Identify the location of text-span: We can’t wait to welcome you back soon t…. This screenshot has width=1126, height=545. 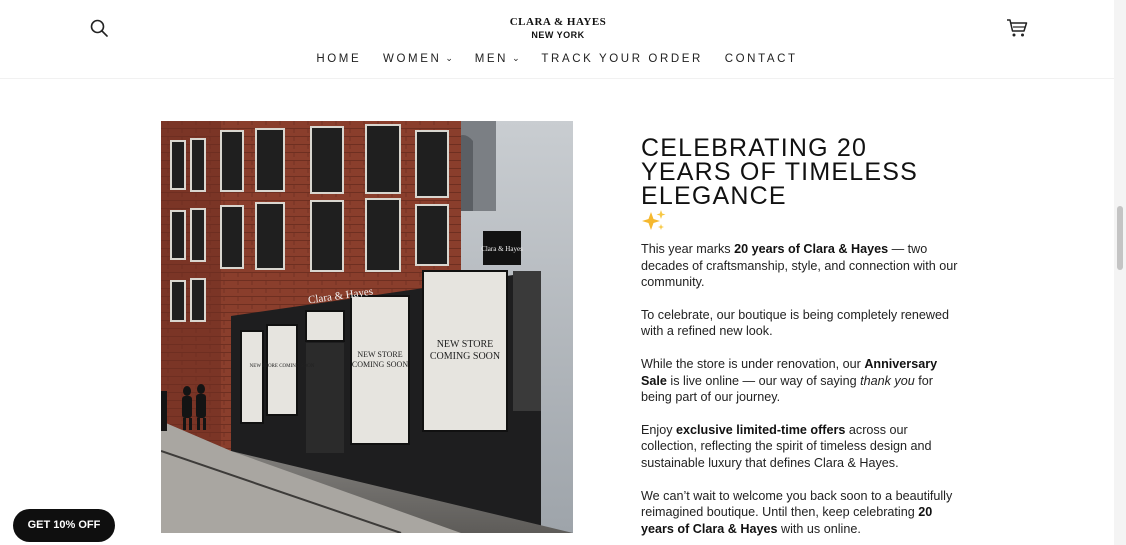
(797, 504).